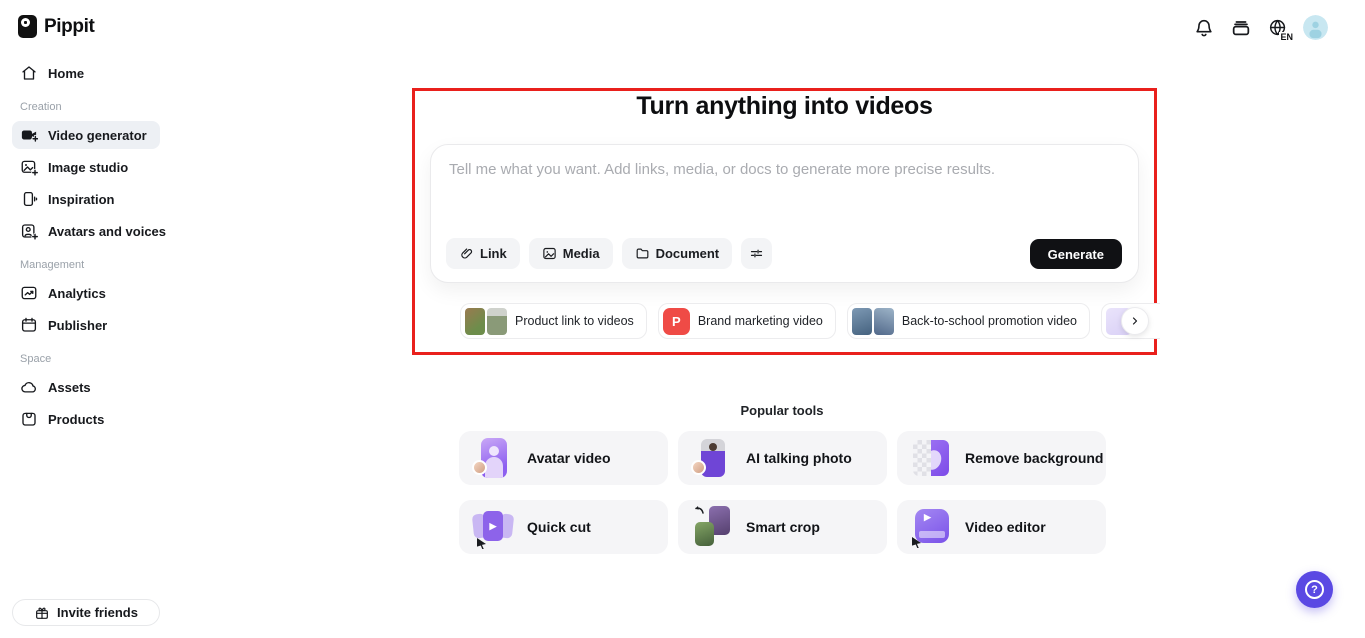  I want to click on sidebar-item-analytics: Analytics, so click(86, 293).